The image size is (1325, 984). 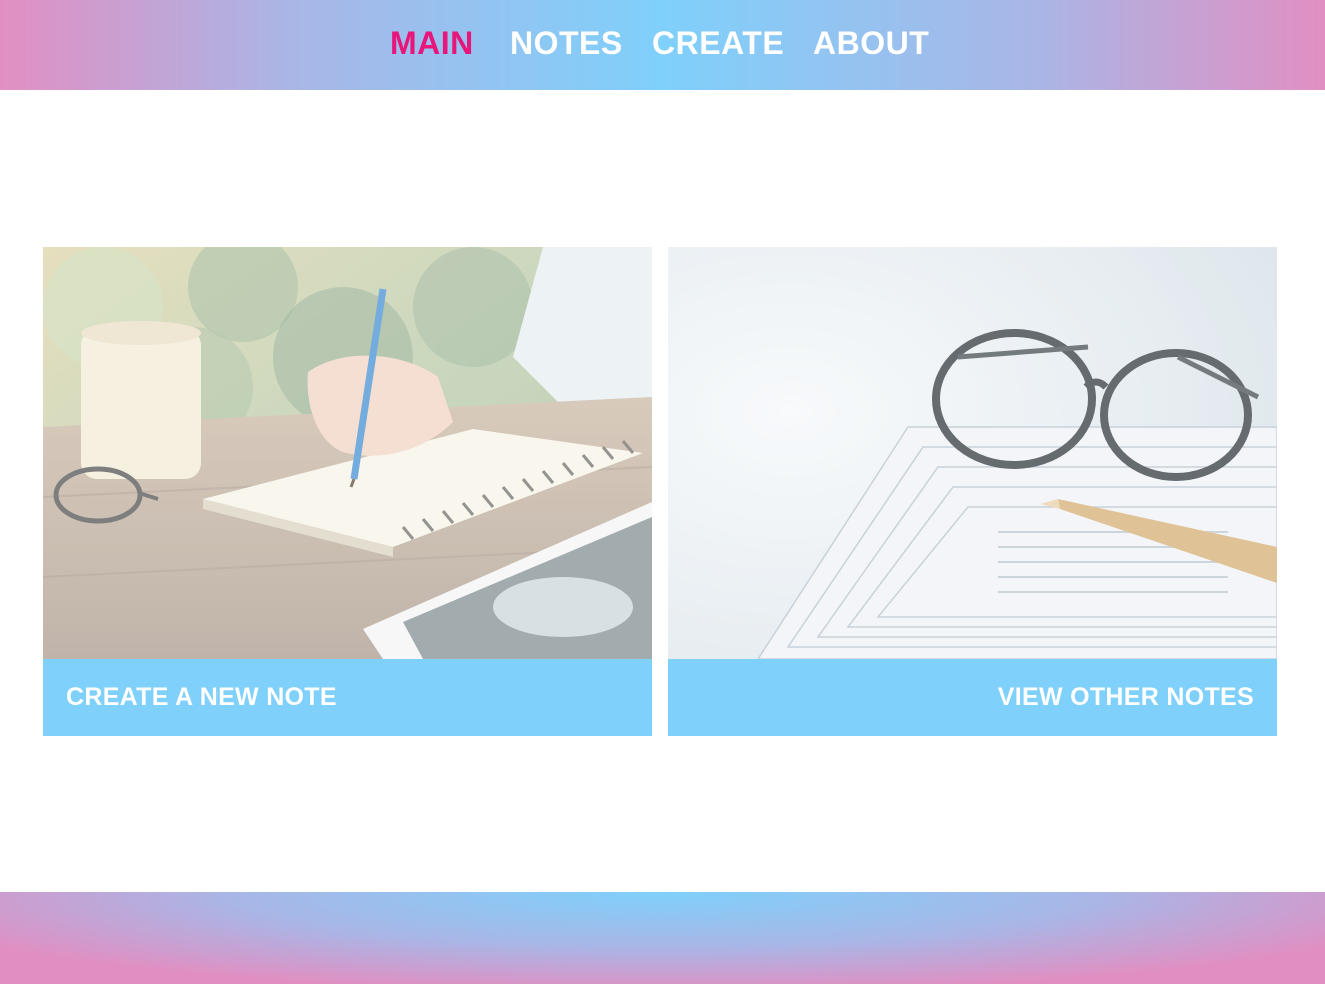 What do you see at coordinates (432, 43) in the screenshot?
I see `nav-link-main: MAIN` at bounding box center [432, 43].